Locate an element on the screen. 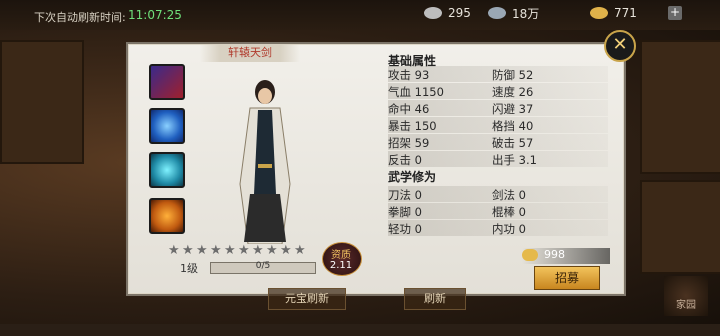 The height and width of the screenshot is (336, 720). wind-skill-icon is located at coordinates (167, 170).